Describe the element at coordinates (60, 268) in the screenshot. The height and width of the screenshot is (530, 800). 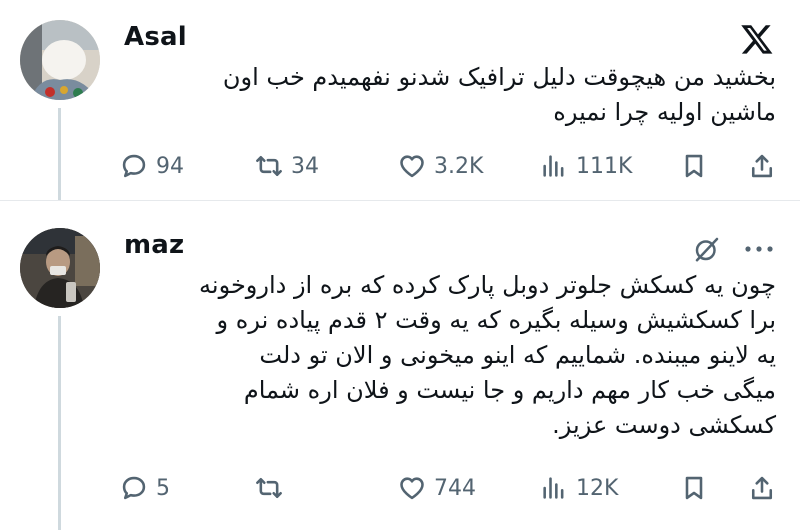
I see `avatar` at that location.